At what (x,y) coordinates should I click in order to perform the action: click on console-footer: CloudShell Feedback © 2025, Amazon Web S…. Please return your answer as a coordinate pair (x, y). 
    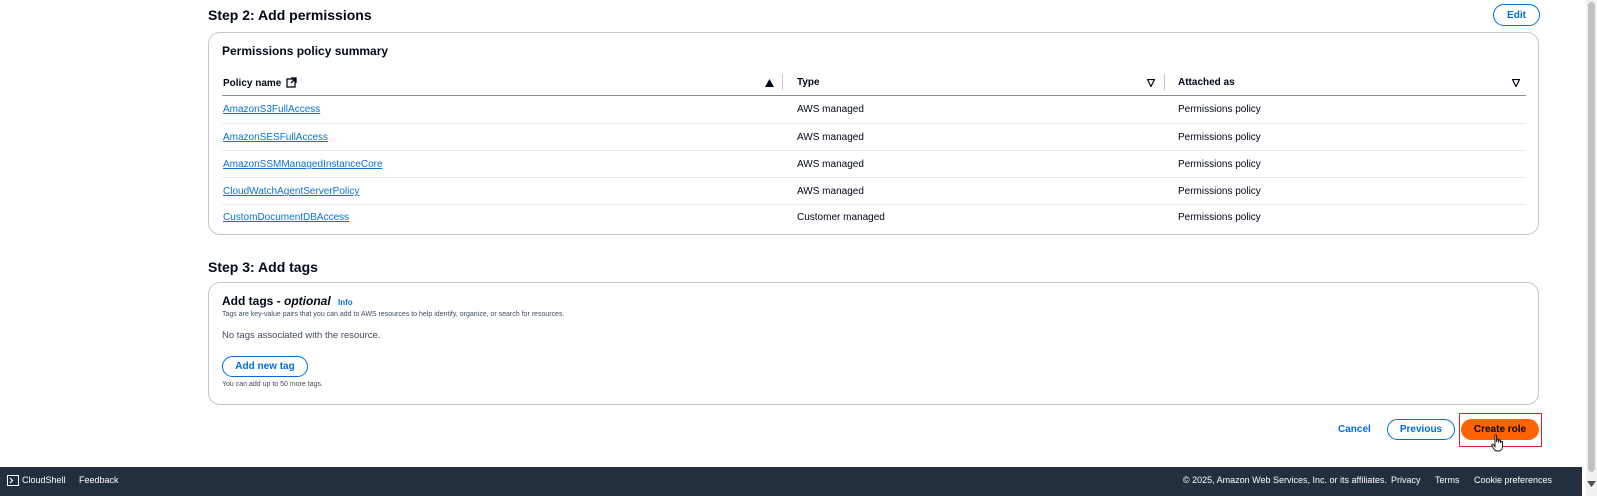
    Looking at the image, I should click on (791, 481).